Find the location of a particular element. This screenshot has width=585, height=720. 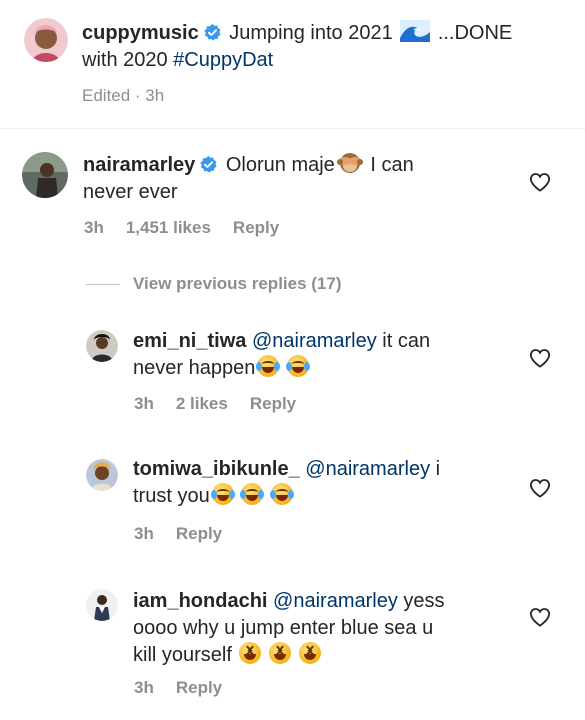

divider-line is located at coordinates (103, 284).